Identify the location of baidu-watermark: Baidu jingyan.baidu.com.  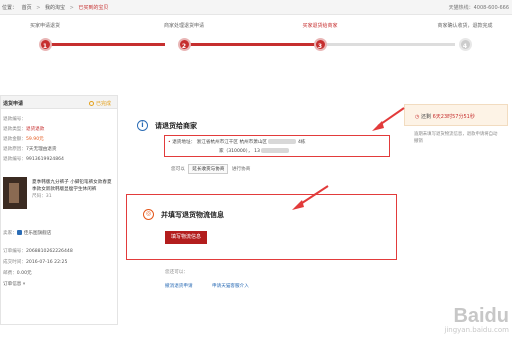
(476, 320).